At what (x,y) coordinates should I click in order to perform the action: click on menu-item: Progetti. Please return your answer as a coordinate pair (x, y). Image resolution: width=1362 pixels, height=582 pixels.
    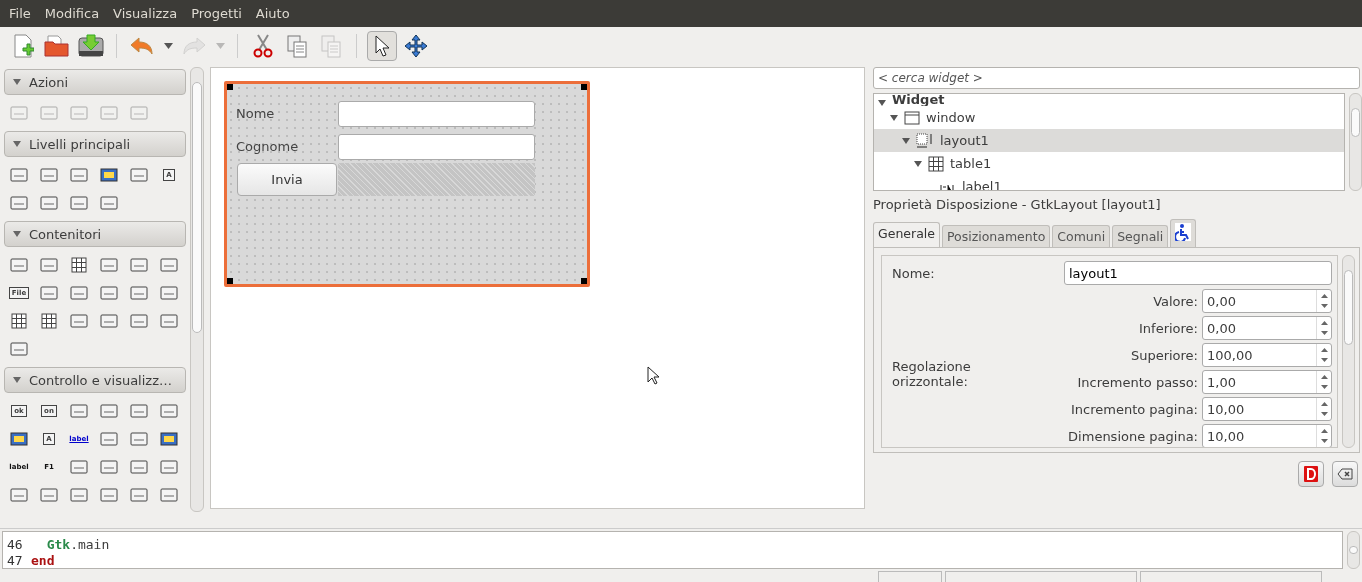
    Looking at the image, I should click on (216, 13).